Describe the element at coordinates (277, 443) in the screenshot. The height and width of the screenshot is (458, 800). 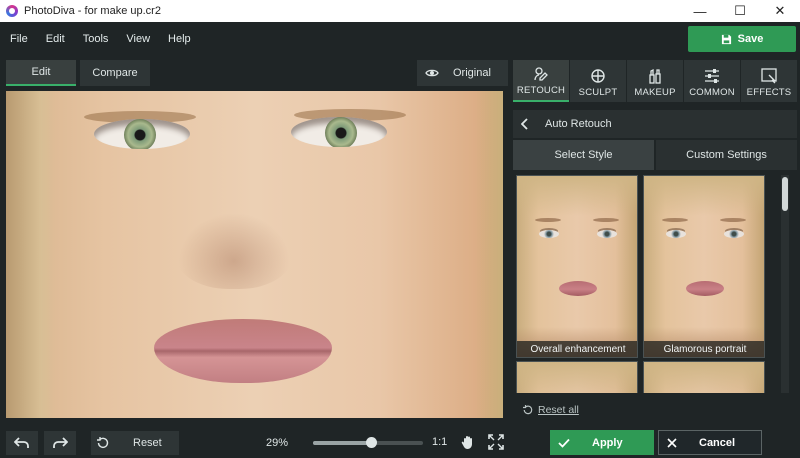
I see `zoom-level: 29%` at that location.